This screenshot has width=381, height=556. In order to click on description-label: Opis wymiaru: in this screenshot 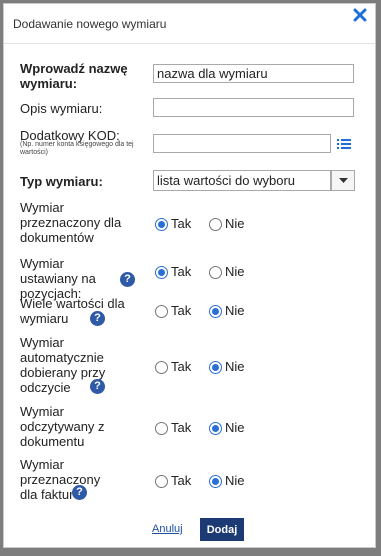, I will do `click(61, 108)`.